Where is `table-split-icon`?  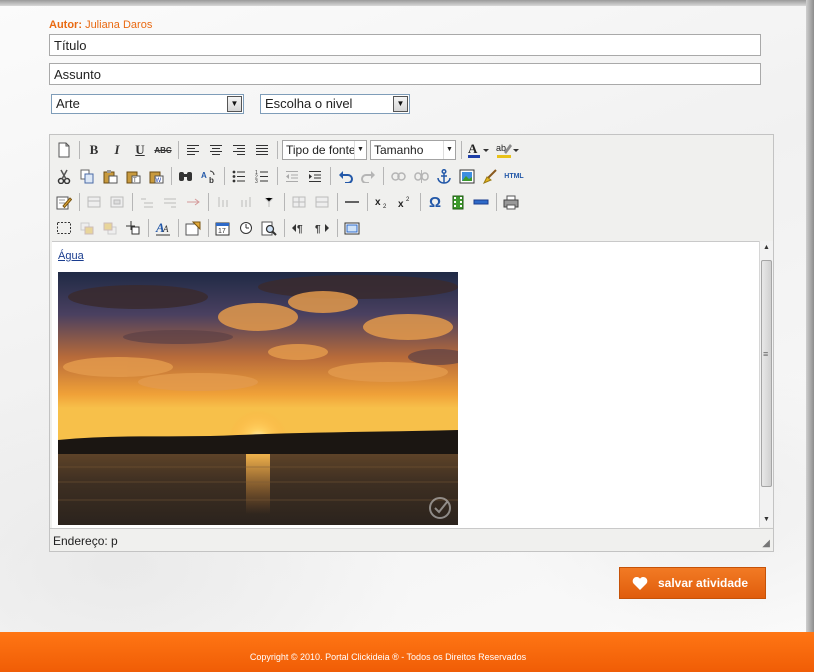
table-split-icon is located at coordinates (299, 202).